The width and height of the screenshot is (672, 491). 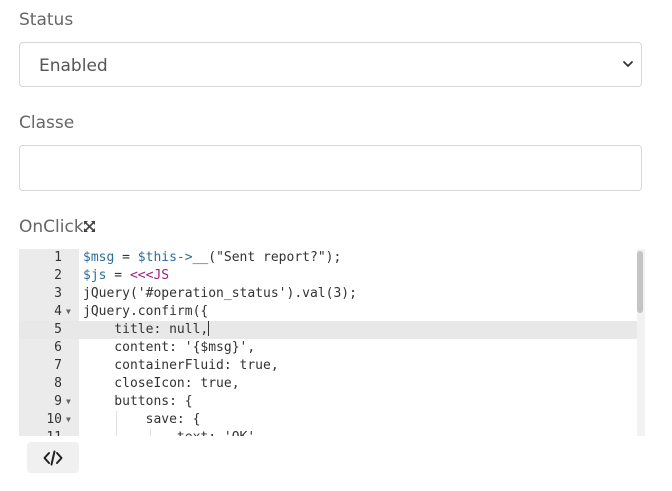 I want to click on code-token: buttons: {, so click(x=138, y=401).